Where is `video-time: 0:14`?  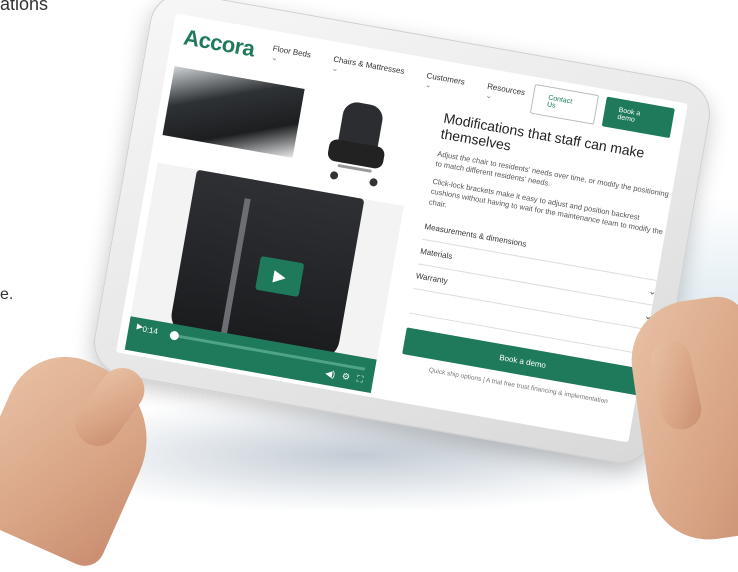
video-time: 0:14 is located at coordinates (150, 330).